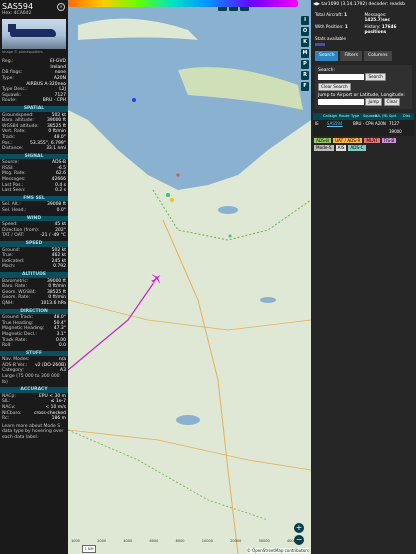 This screenshot has height=554, width=416. I want to click on tab-columns: Columns, so click(377, 56).